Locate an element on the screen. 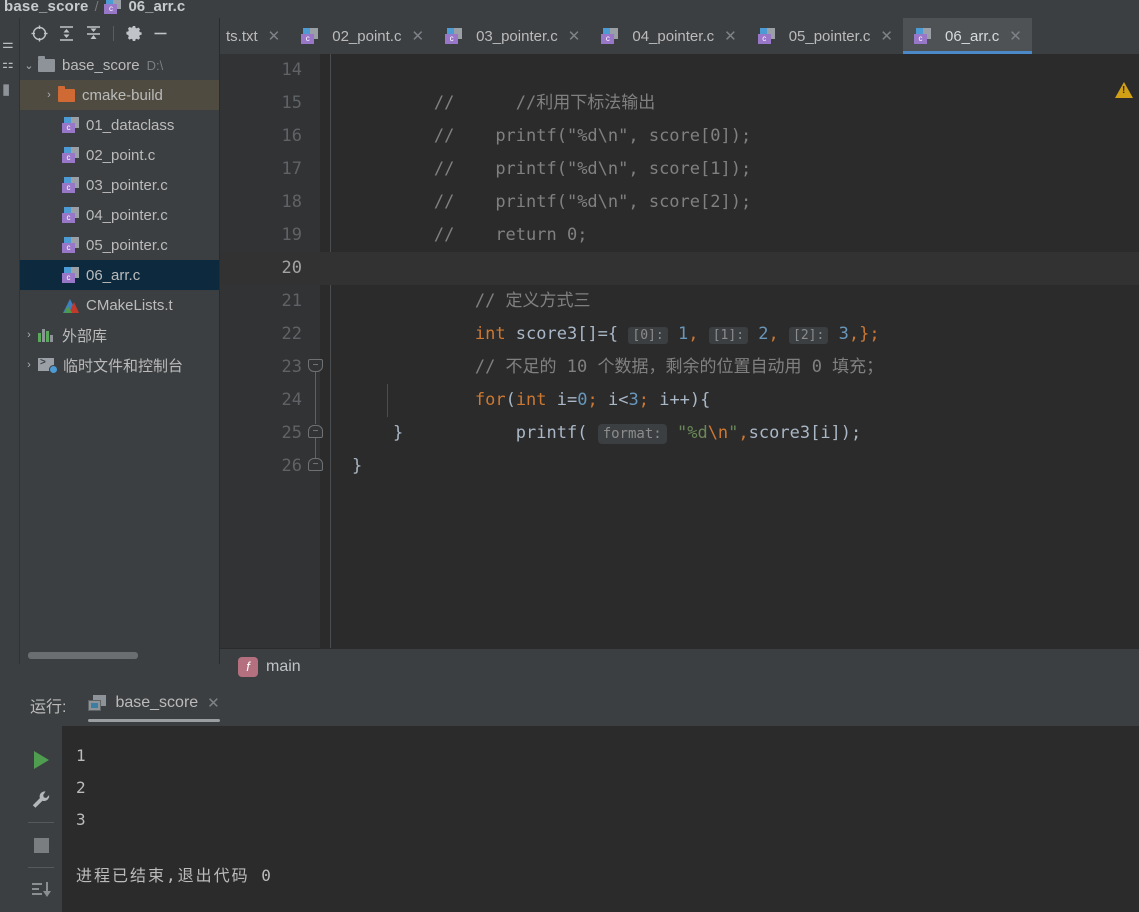  fold-marker-collapse-25: − is located at coordinates (315, 431).